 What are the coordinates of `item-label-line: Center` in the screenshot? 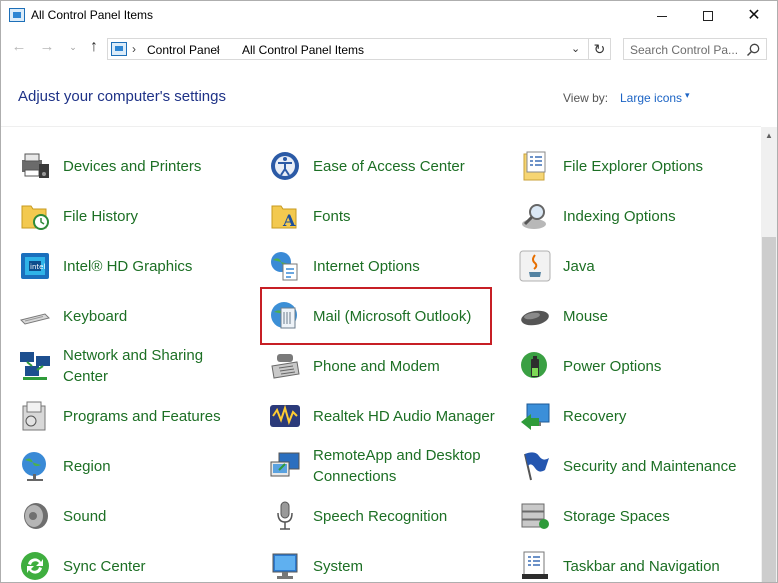 It's located at (86, 376).